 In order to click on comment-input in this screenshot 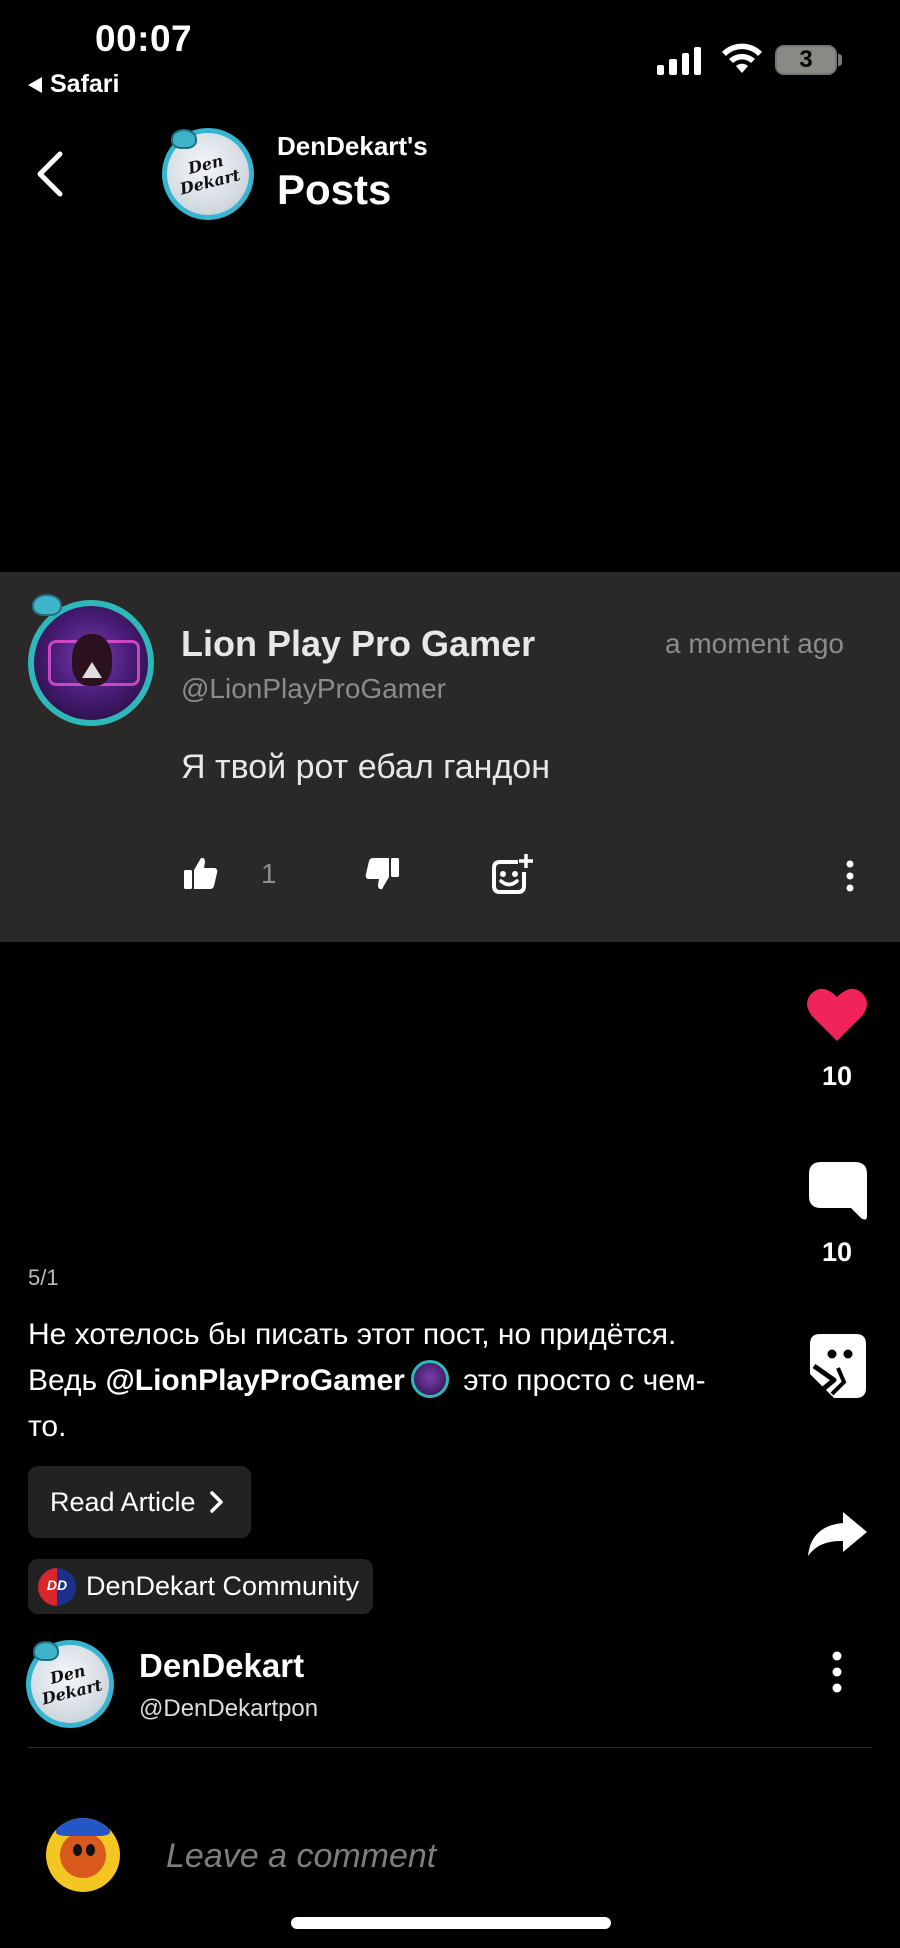, I will do `click(466, 1856)`.